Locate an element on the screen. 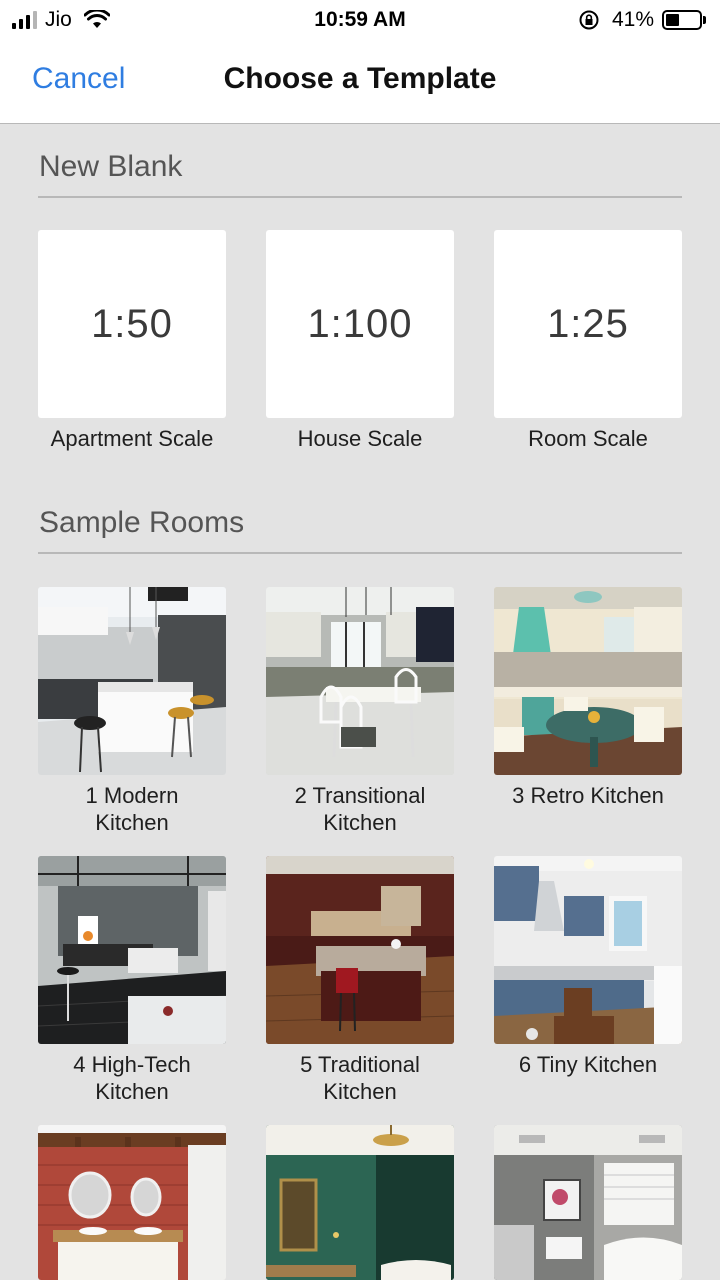 Image resolution: width=720 pixels, height=1280 pixels. section-title: Sample Rooms is located at coordinates (142, 522).